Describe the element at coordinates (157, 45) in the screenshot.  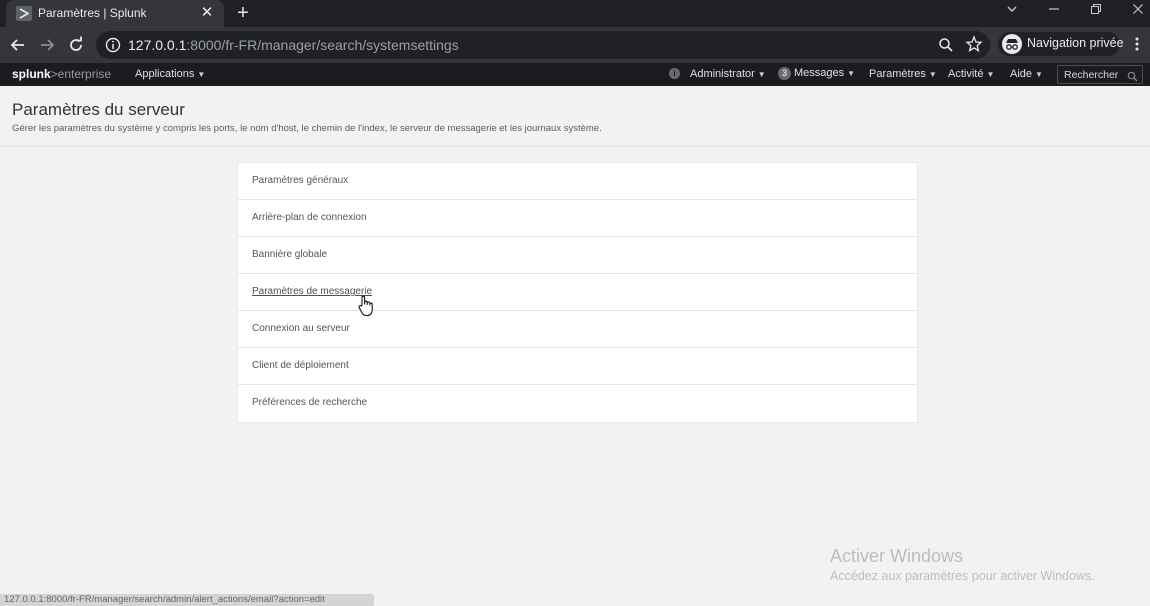
I see `url-host: 127.0.0.1` at that location.